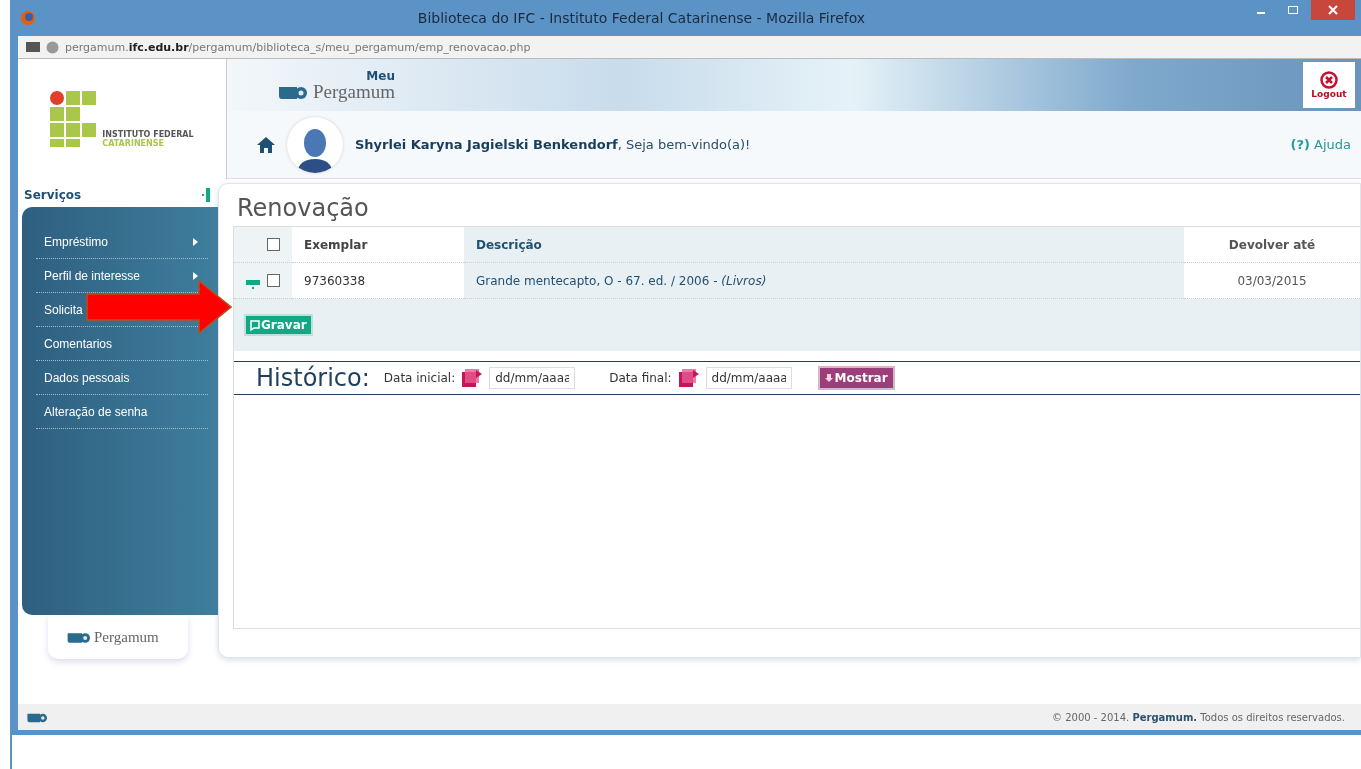 This screenshot has height=769, width=1361. What do you see at coordinates (133, 143) in the screenshot?
I see `institute-name: CATARINENSE` at bounding box center [133, 143].